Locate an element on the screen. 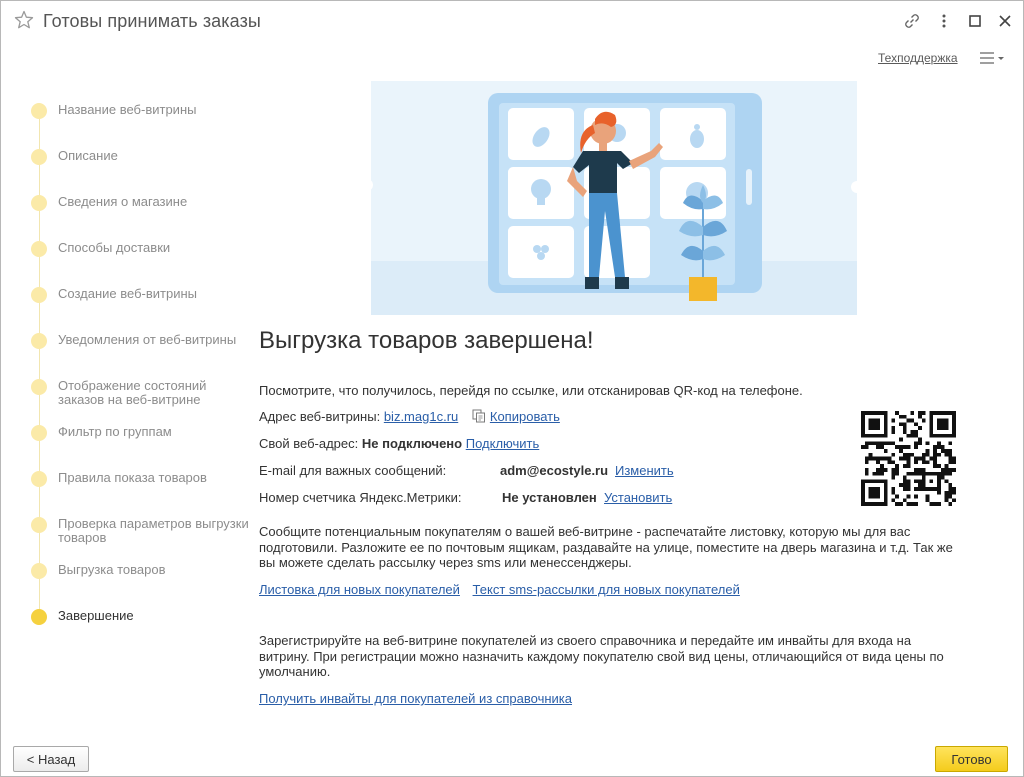  metrika-label: Номер счетчика Яндекс.Метрики: is located at coordinates (360, 497).